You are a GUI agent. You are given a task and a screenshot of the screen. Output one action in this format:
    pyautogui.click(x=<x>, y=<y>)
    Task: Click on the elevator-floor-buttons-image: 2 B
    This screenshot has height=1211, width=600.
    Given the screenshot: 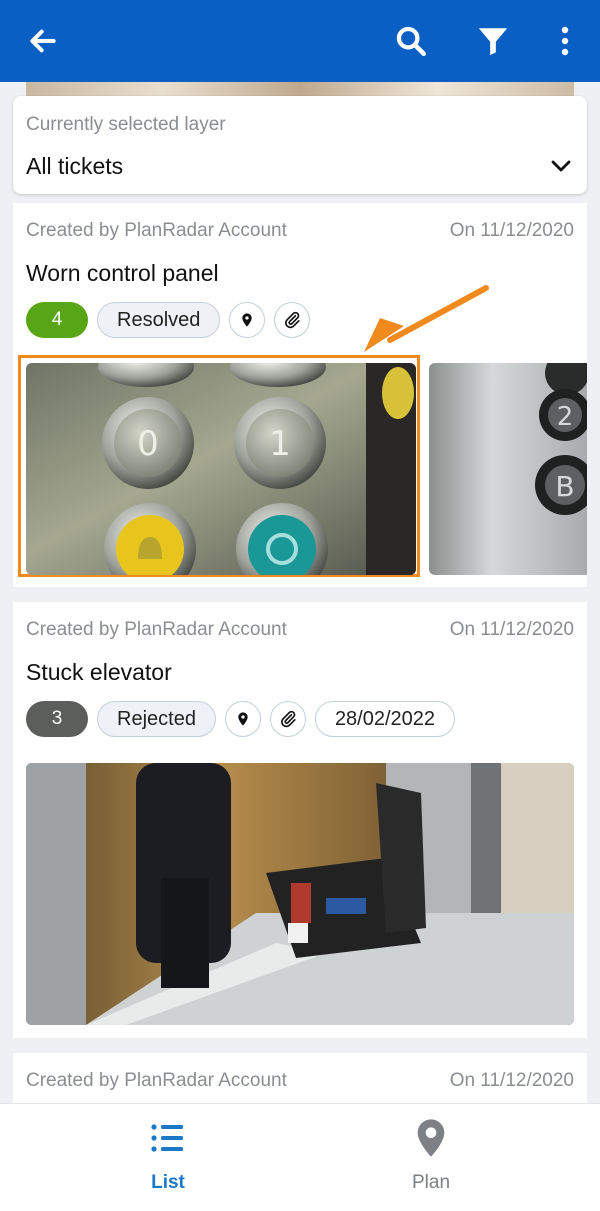 What is the action you would take?
    pyautogui.click(x=508, y=469)
    